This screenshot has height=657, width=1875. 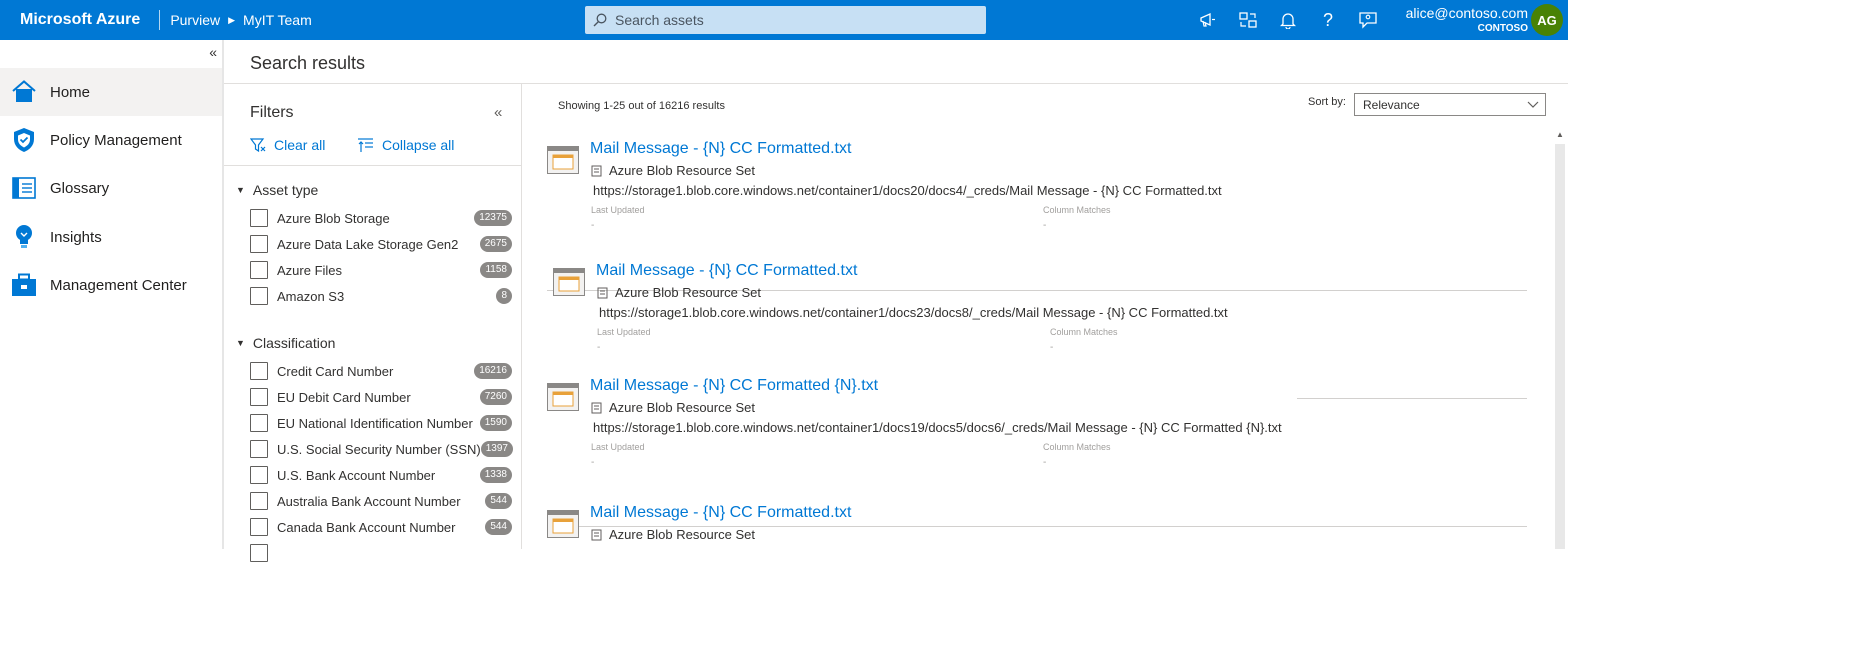 I want to click on user-account: alice@contoso.com CONTOSO, so click(x=1467, y=19).